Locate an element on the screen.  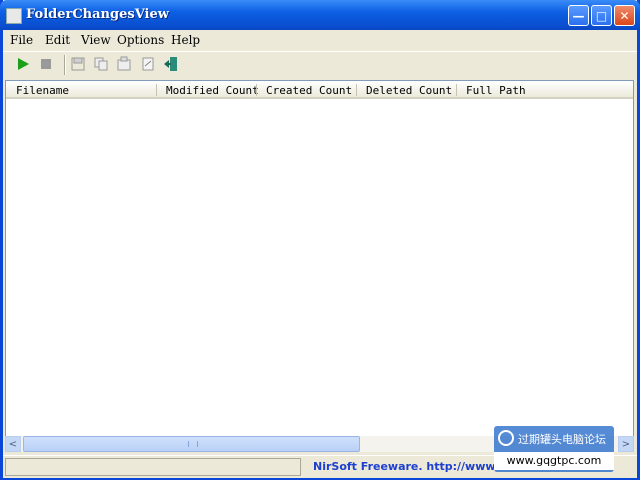
watermark-url: www.gqgtpc.com is located at coordinates (554, 461).